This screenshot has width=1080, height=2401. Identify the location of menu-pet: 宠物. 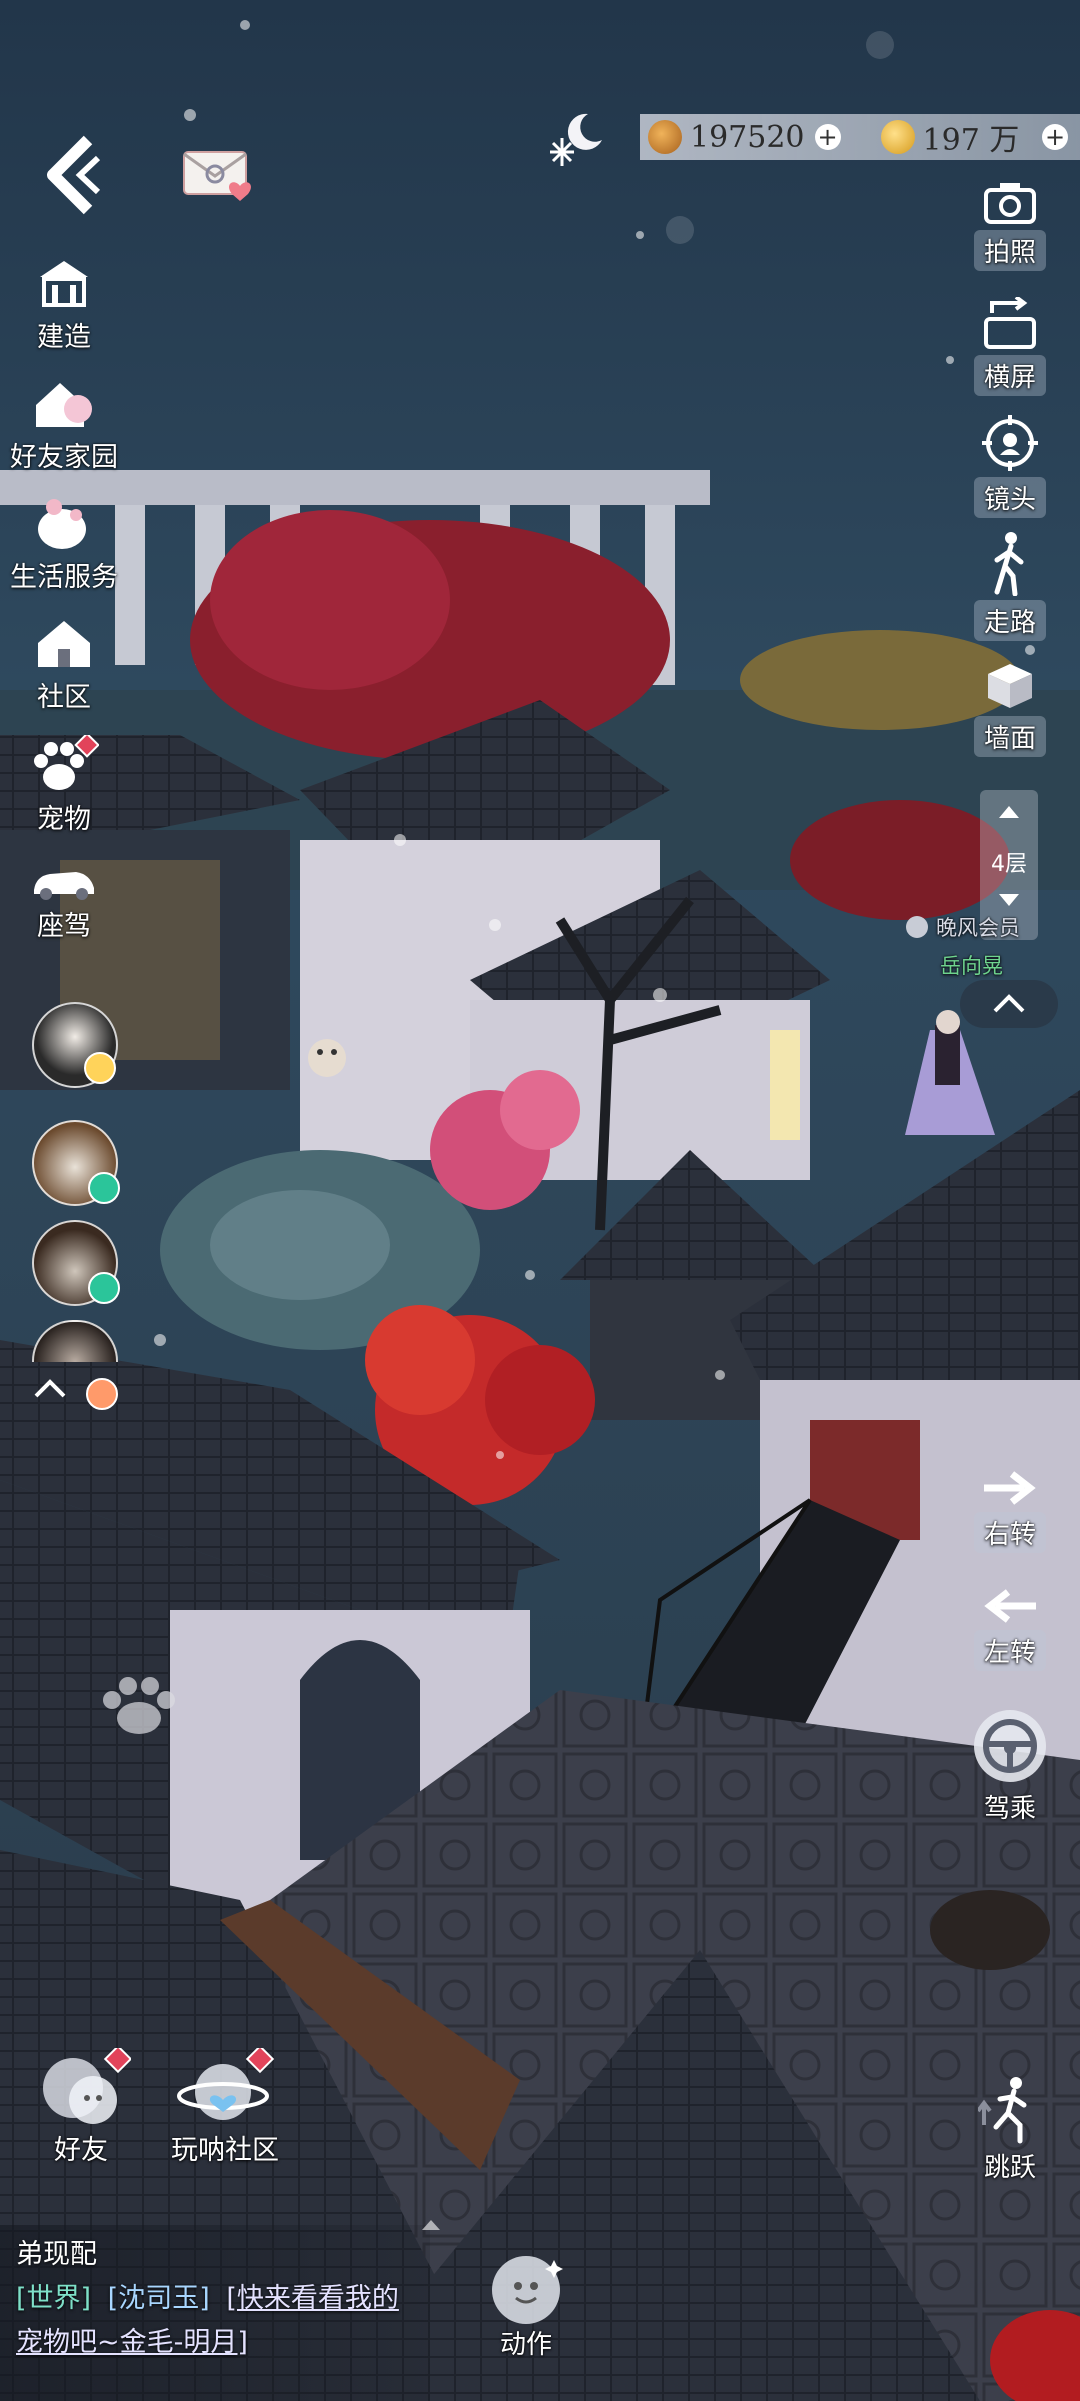
(69, 785).